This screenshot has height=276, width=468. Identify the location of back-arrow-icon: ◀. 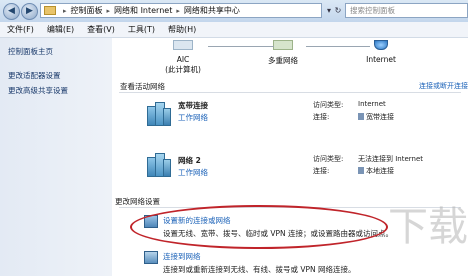
(11, 11).